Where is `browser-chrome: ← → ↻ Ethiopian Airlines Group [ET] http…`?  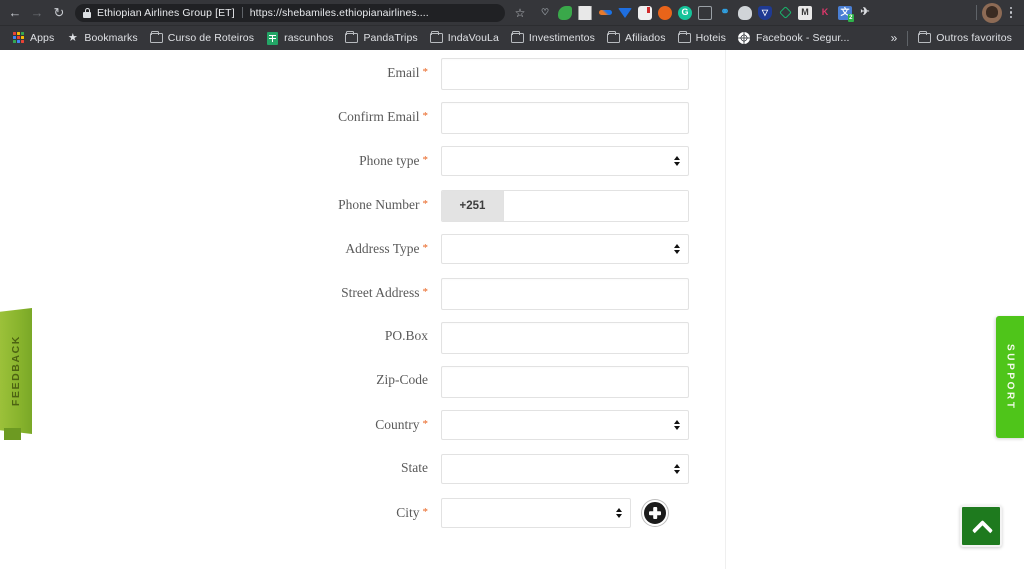 browser-chrome: ← → ↻ Ethiopian Airlines Group [ET] http… is located at coordinates (512, 25).